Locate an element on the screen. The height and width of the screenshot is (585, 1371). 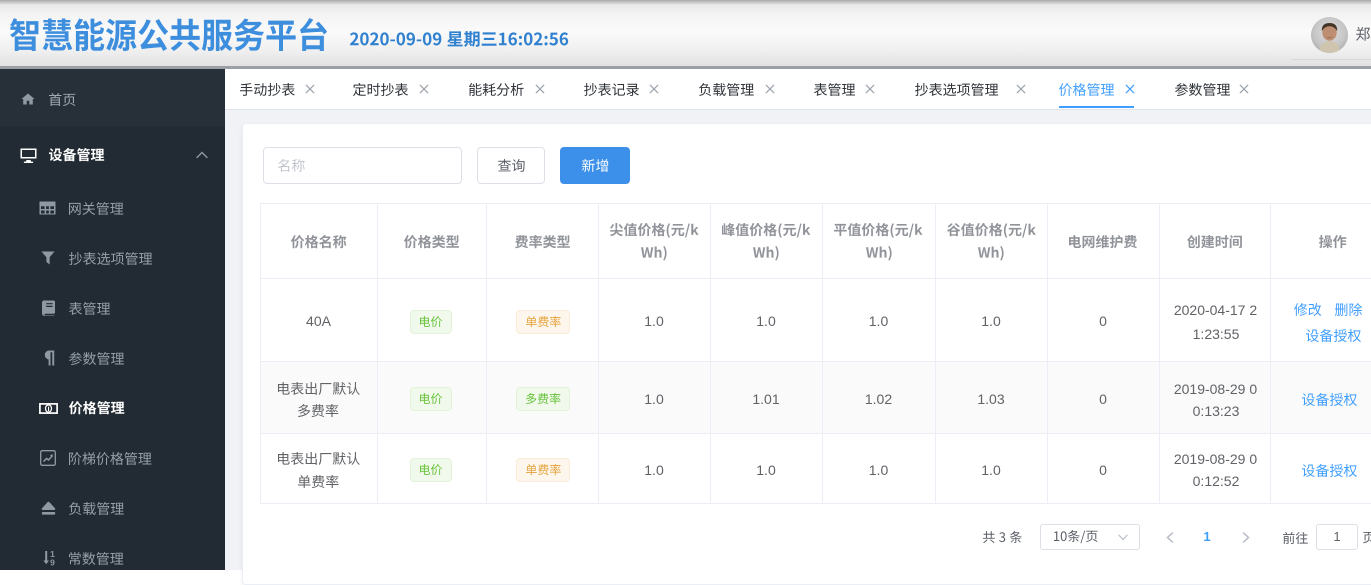
svg-text: 9 is located at coordinates (52, 562).